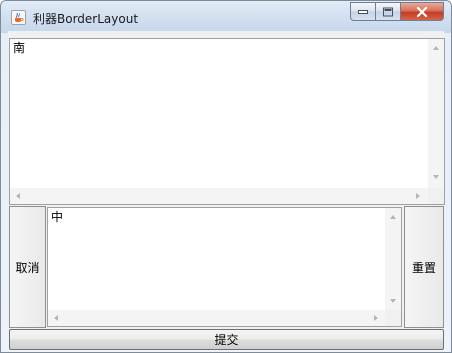  Describe the element at coordinates (219, 196) in the screenshot. I see `north-horizontal-scrollbar` at that location.